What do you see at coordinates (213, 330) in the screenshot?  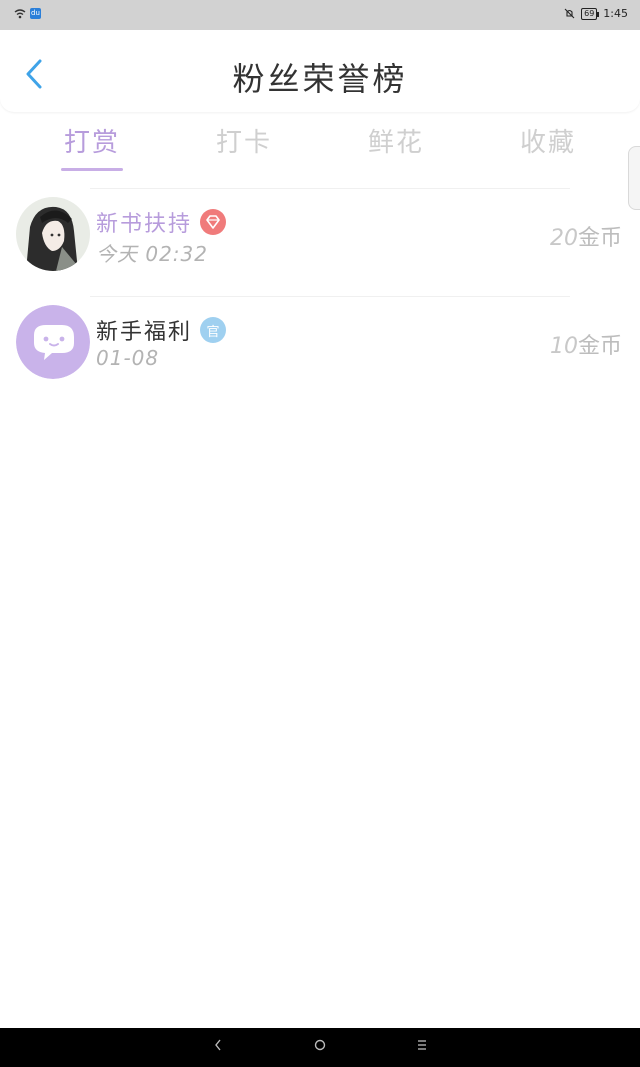 I see `official-icon: 官` at bounding box center [213, 330].